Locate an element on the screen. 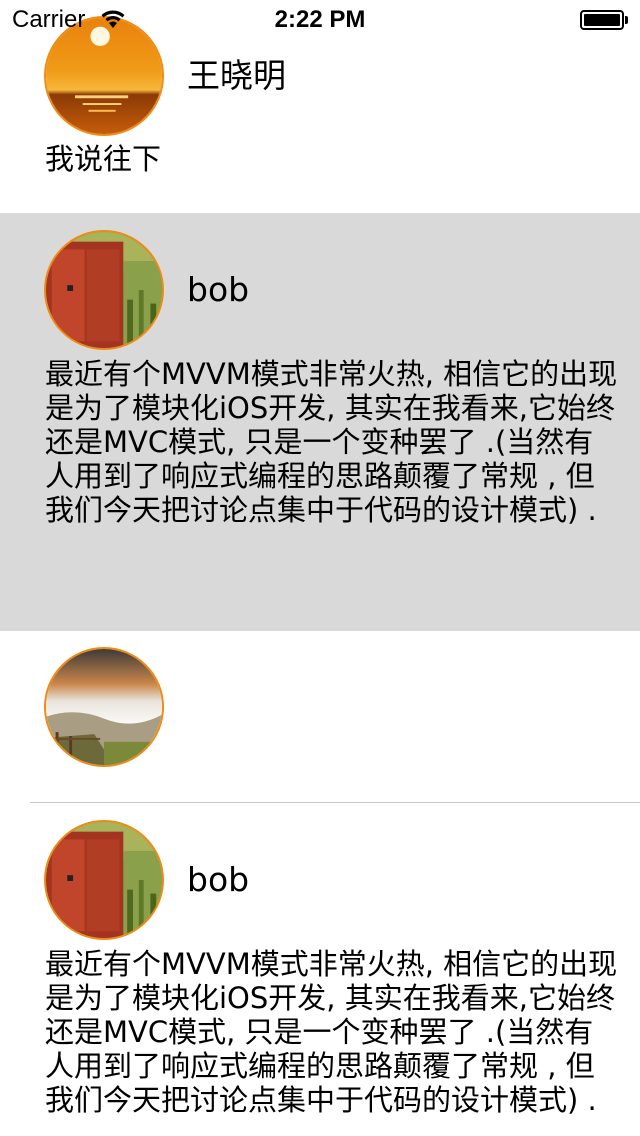 This screenshot has width=640, height=1136. mountain-mist-avatar is located at coordinates (104, 707).